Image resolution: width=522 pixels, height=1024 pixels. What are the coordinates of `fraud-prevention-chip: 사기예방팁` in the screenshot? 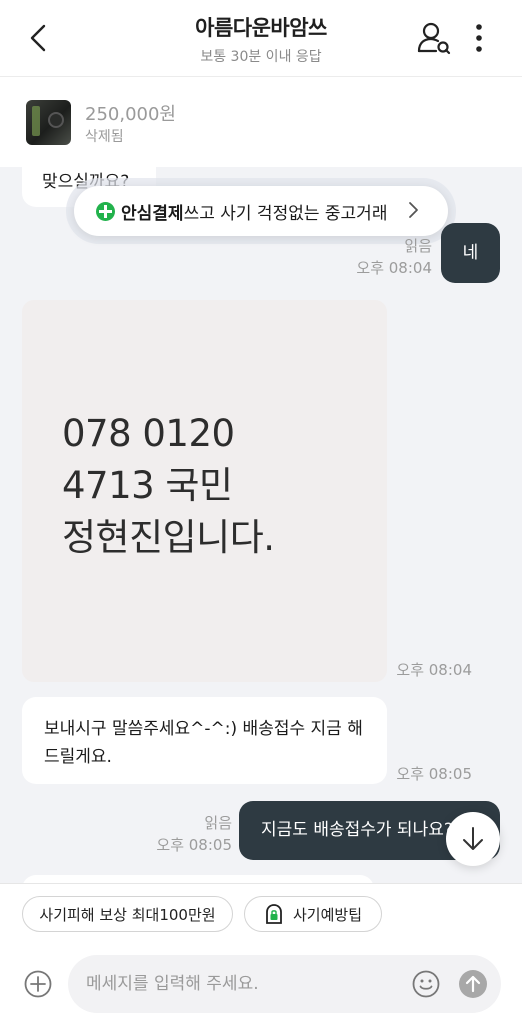 It's located at (313, 914).